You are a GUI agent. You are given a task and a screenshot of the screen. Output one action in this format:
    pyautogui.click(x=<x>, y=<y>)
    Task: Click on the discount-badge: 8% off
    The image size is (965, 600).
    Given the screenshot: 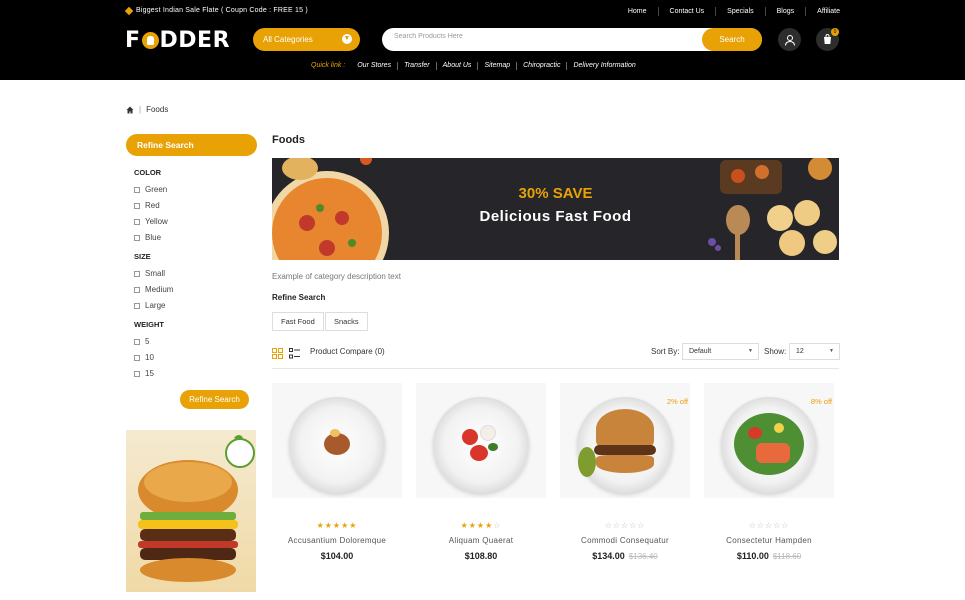 What is the action you would take?
    pyautogui.click(x=821, y=401)
    